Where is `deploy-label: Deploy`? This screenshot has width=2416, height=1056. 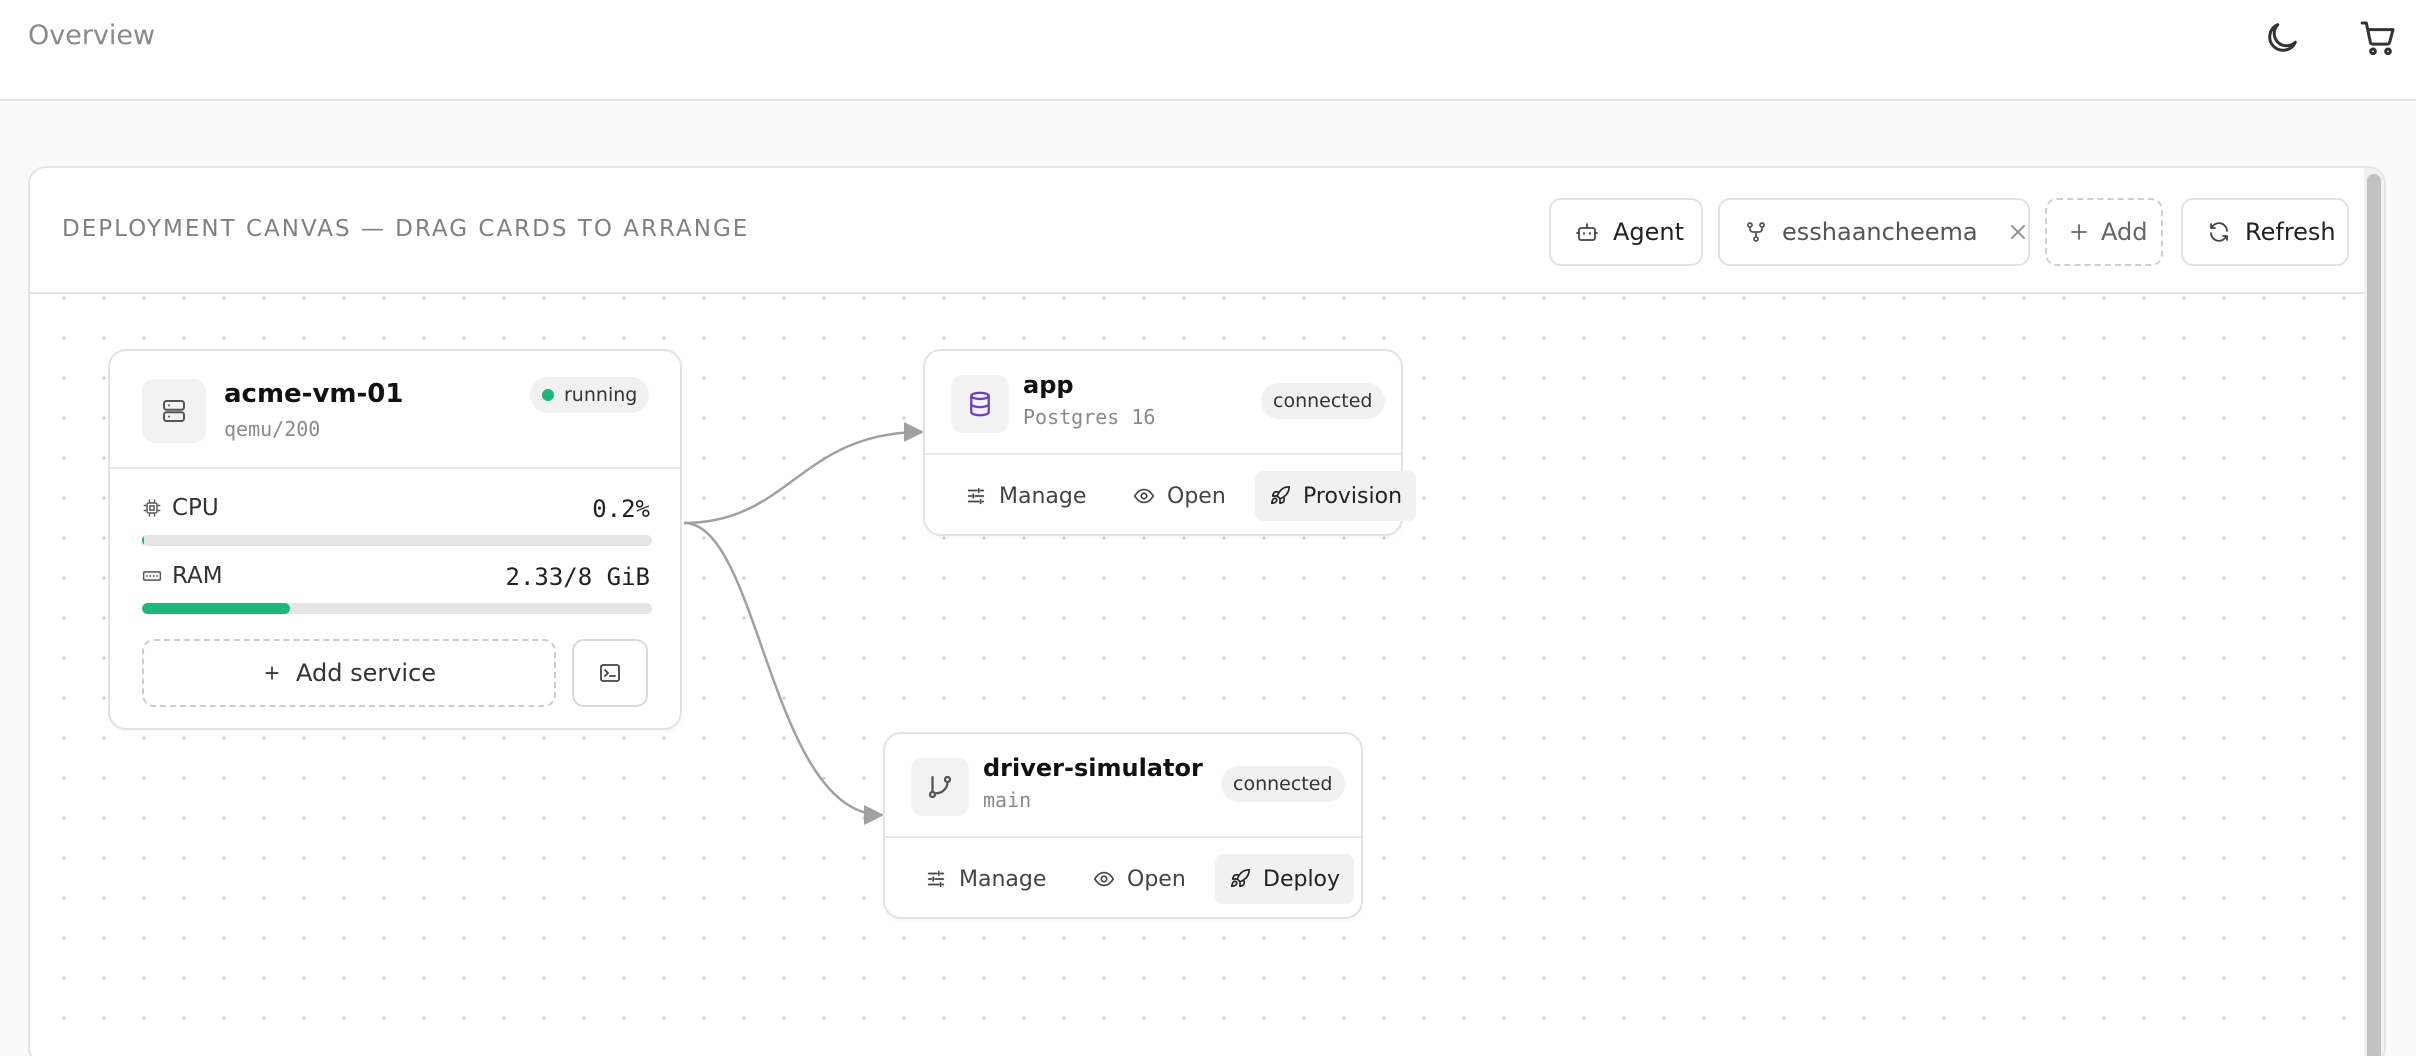
deploy-label: Deploy is located at coordinates (1302, 879).